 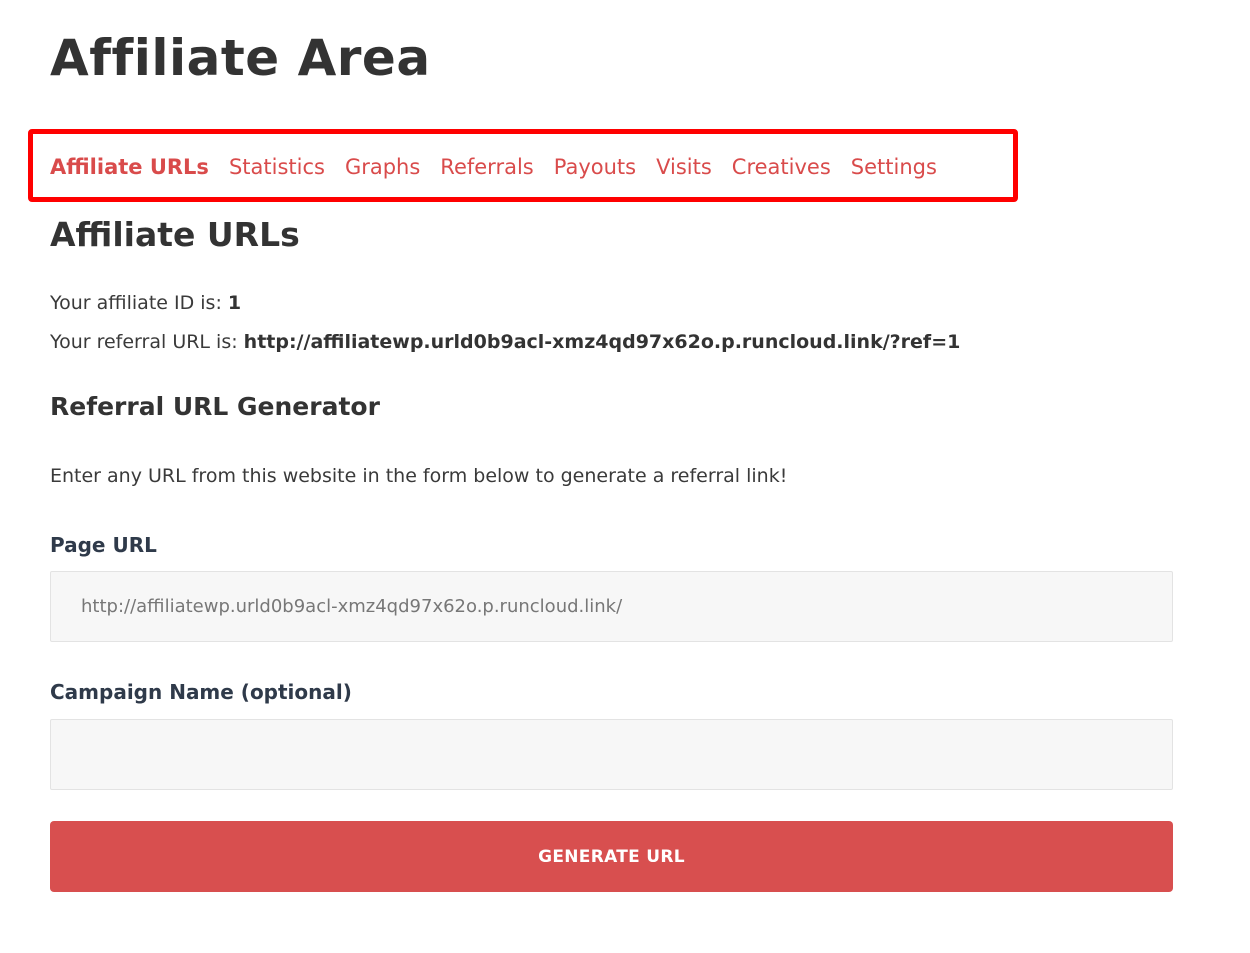 What do you see at coordinates (611, 856) in the screenshot?
I see `generate-url-button: GENERATE URL` at bounding box center [611, 856].